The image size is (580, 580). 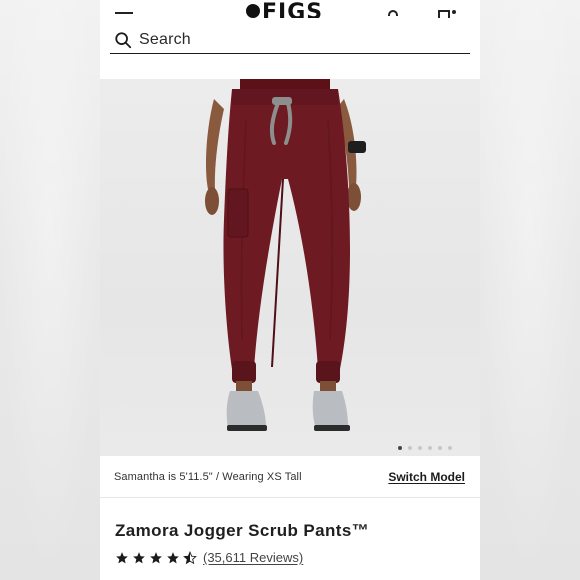 I want to click on drawstring-knot, so click(x=282, y=101).